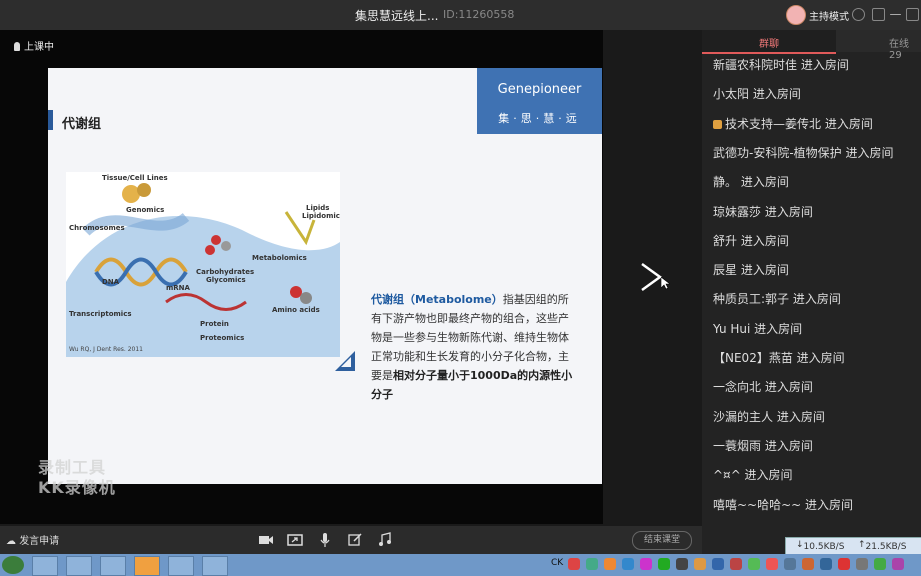  I want to click on chat-message: Yu Hui 进入房间, so click(758, 328).